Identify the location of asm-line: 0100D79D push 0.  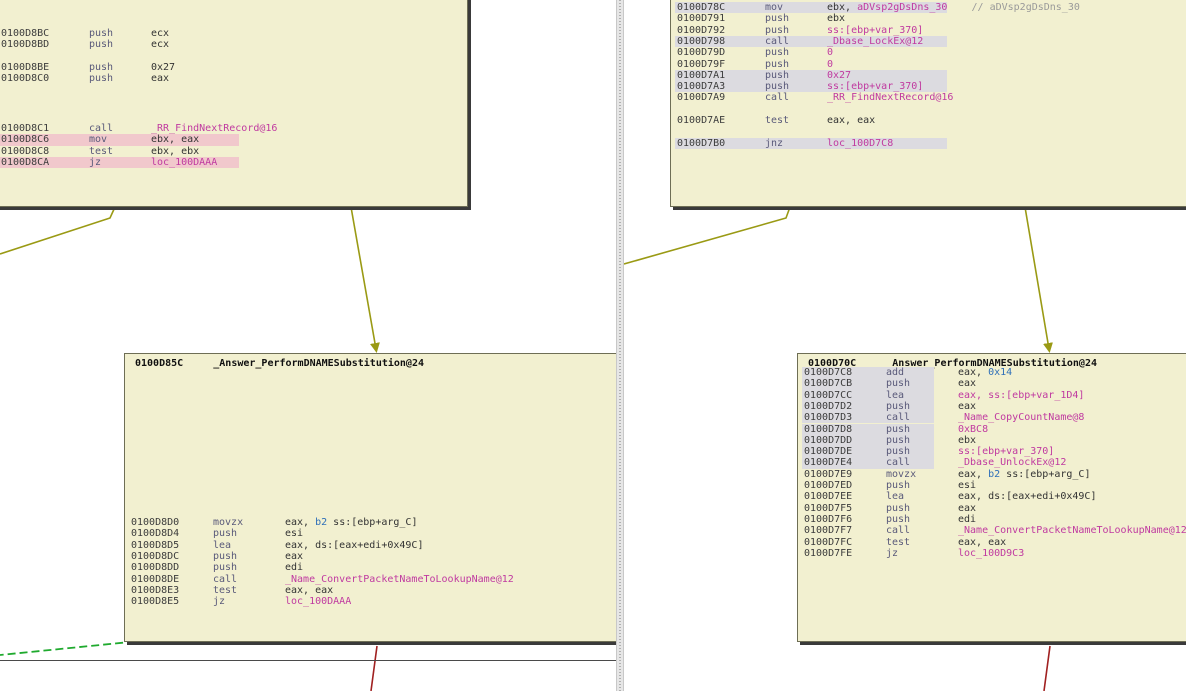
(931, 52).